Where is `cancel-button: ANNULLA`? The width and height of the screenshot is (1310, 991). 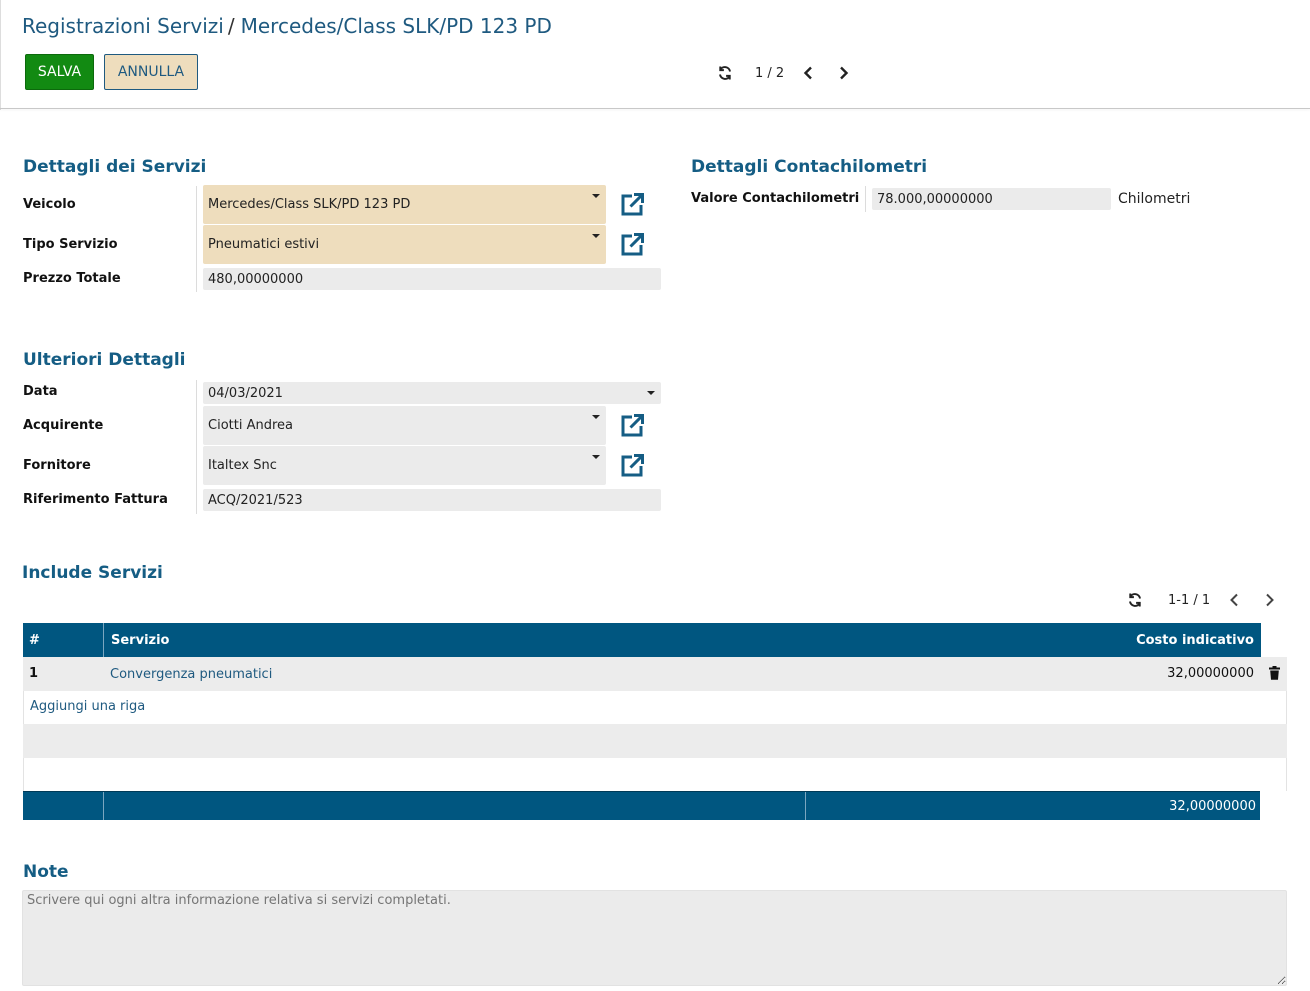 cancel-button: ANNULLA is located at coordinates (151, 72).